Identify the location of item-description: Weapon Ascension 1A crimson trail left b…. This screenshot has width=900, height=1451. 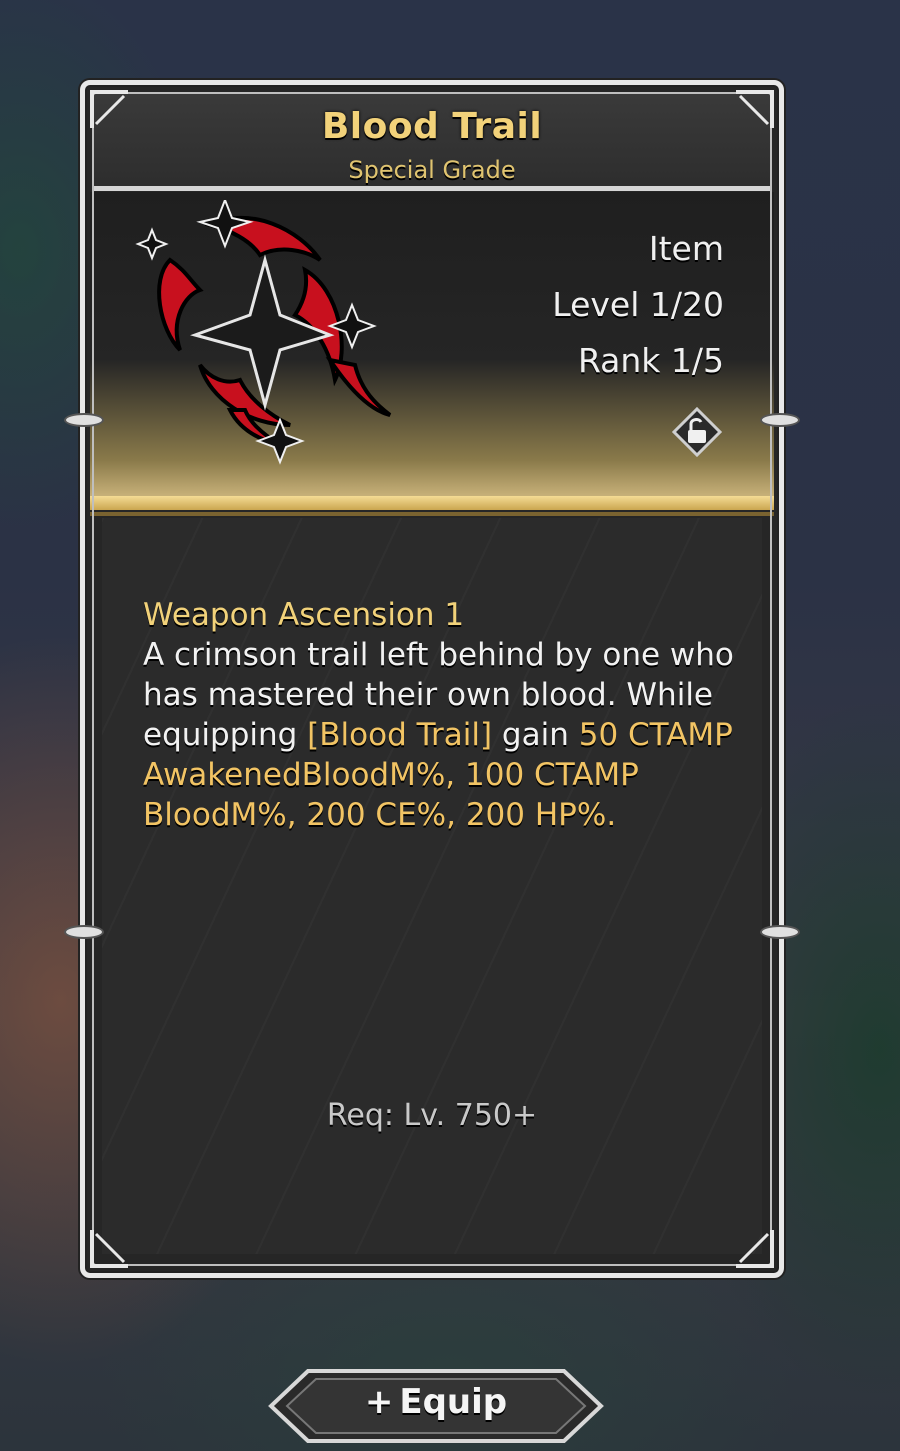
(443, 715).